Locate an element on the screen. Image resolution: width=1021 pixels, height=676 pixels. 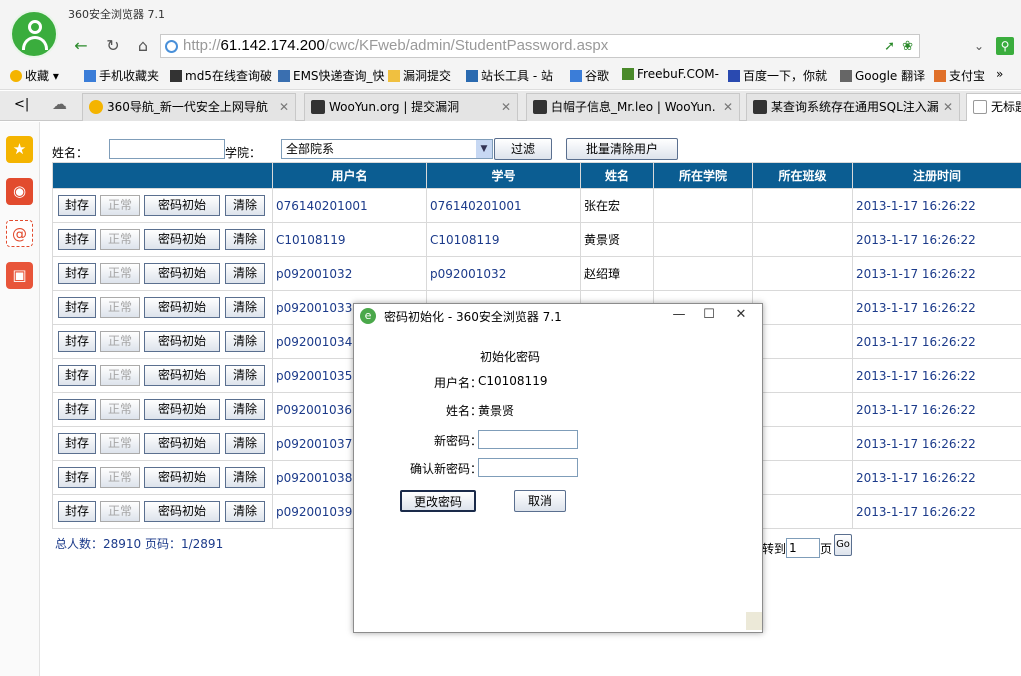
new-password-input is located at coordinates (528, 439).